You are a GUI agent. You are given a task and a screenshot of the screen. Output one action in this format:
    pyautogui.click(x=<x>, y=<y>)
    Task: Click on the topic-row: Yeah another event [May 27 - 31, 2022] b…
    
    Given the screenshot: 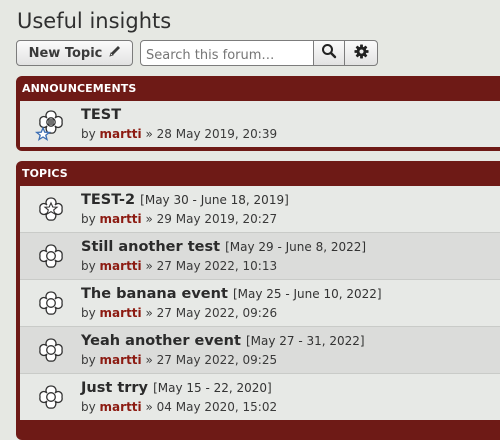 What is the action you would take?
    pyautogui.click(x=260, y=349)
    